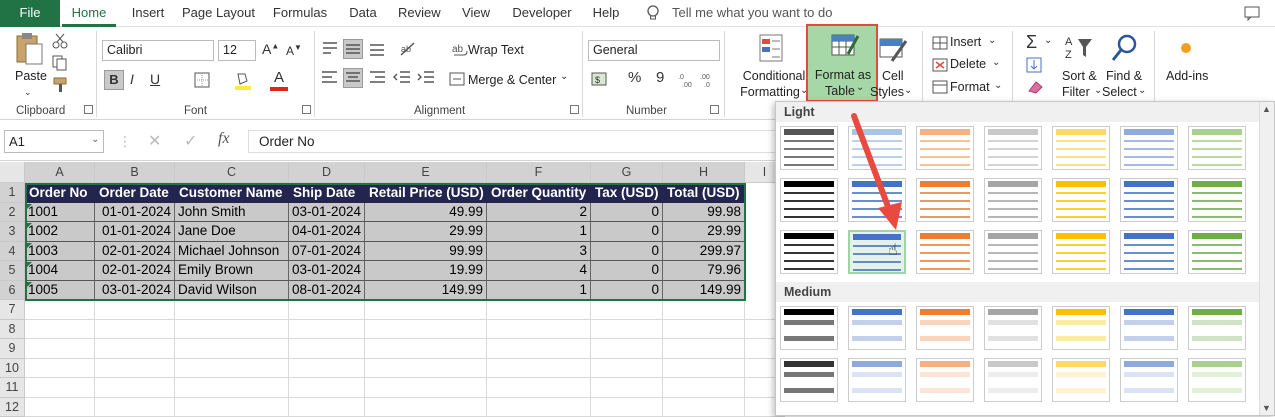 The height and width of the screenshot is (417, 1275). Describe the element at coordinates (30, 13) in the screenshot. I see `tab-file: File` at that location.